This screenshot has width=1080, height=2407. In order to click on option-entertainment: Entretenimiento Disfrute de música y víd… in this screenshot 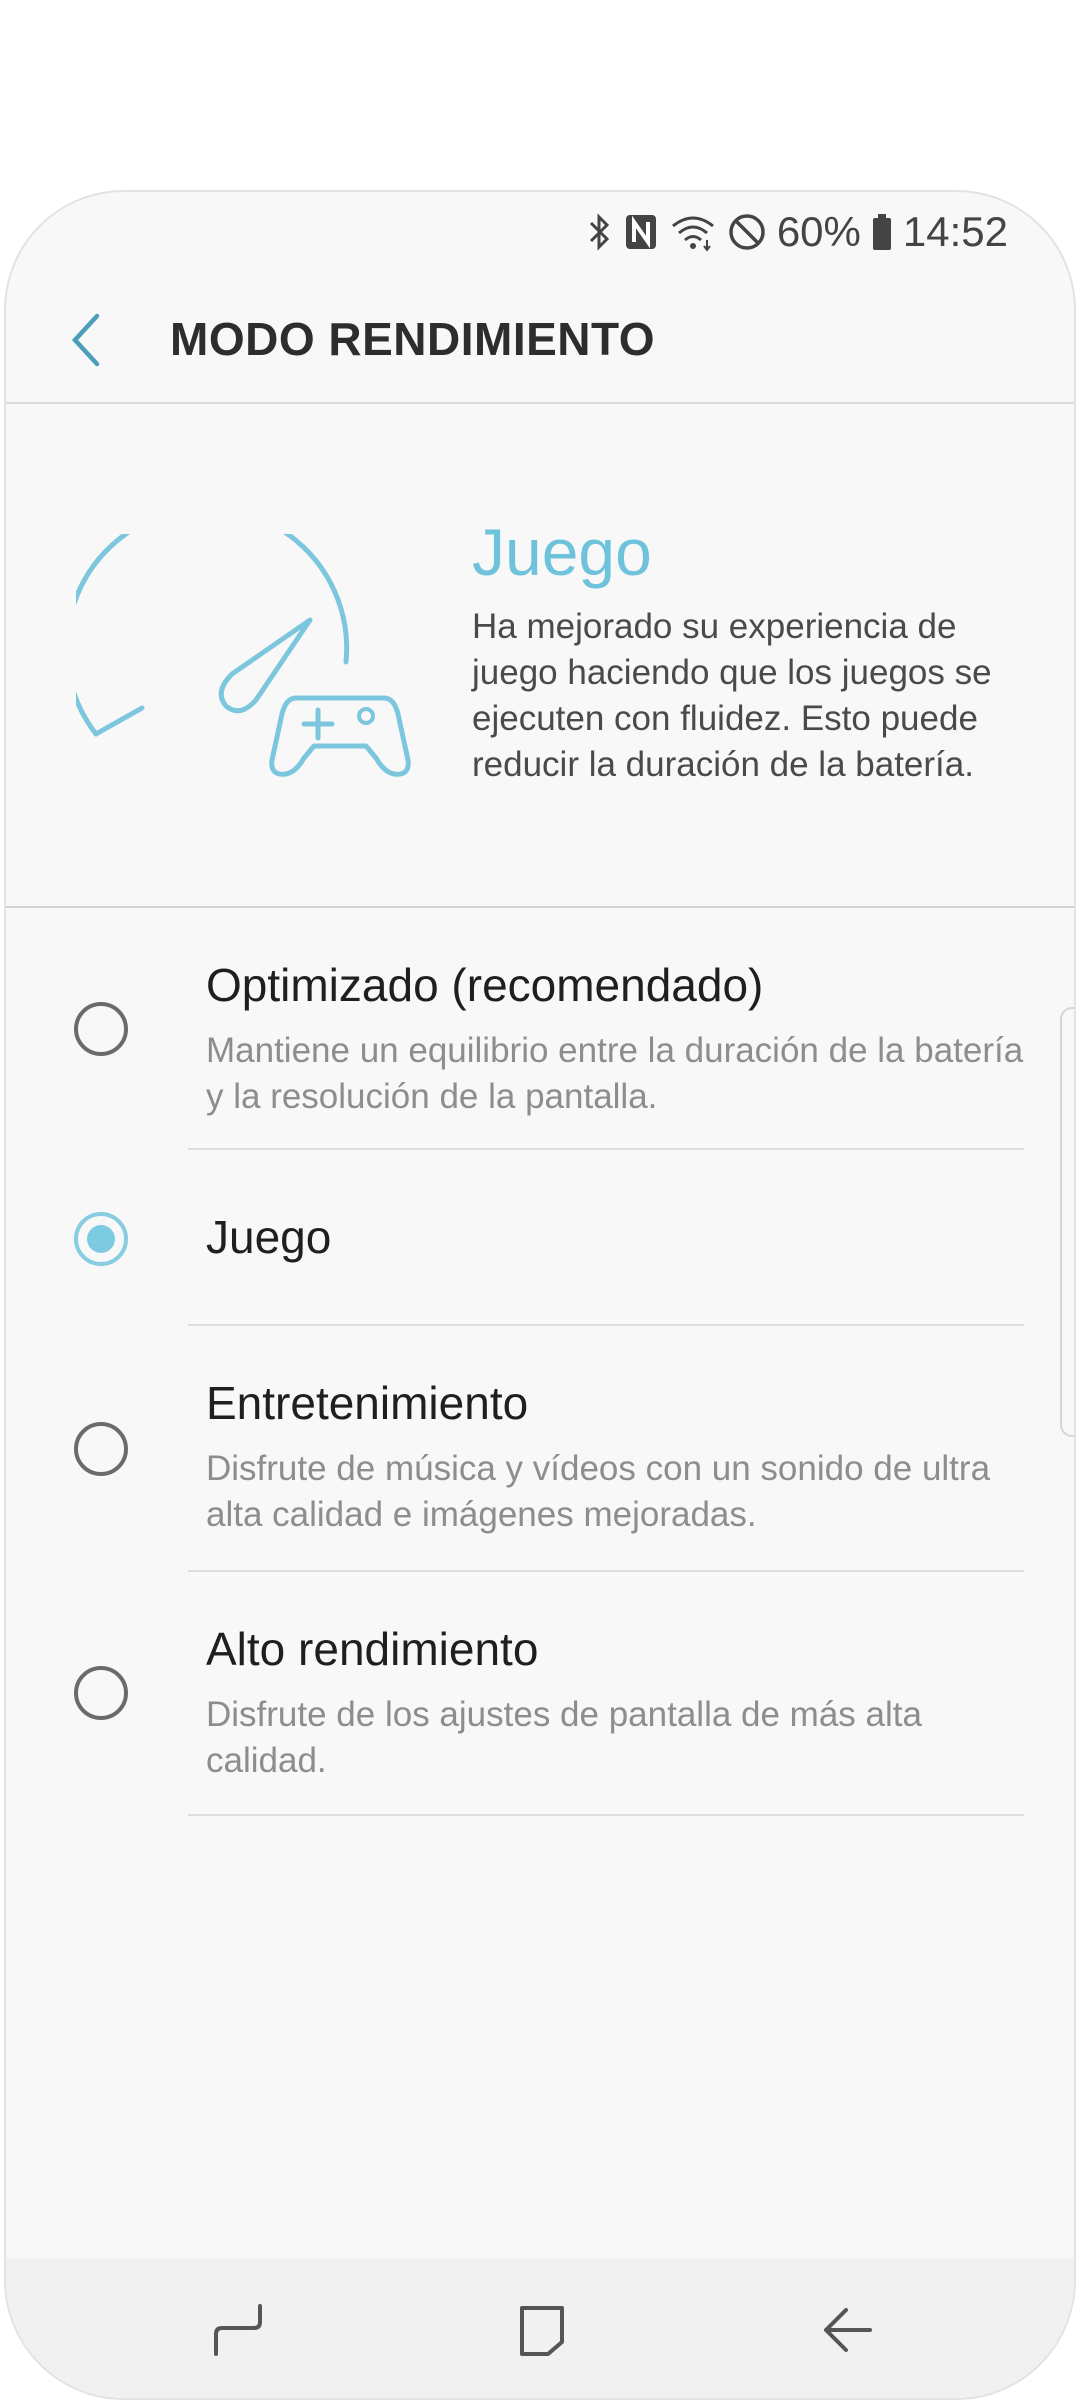, I will do `click(540, 1449)`.